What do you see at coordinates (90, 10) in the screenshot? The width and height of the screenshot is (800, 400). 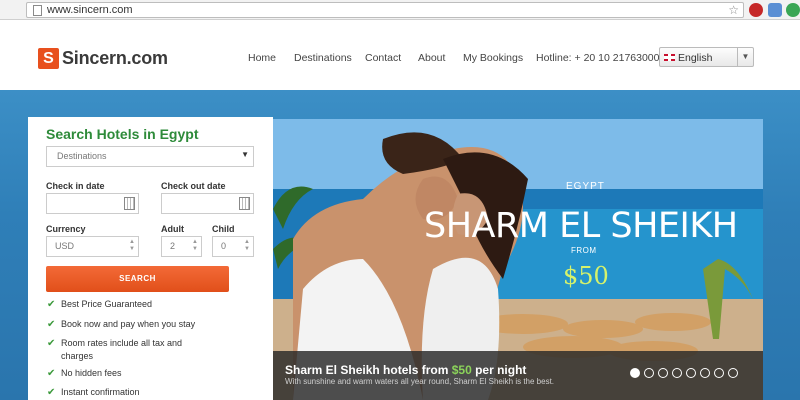 I see `url-text: www.sincern.com` at bounding box center [90, 10].